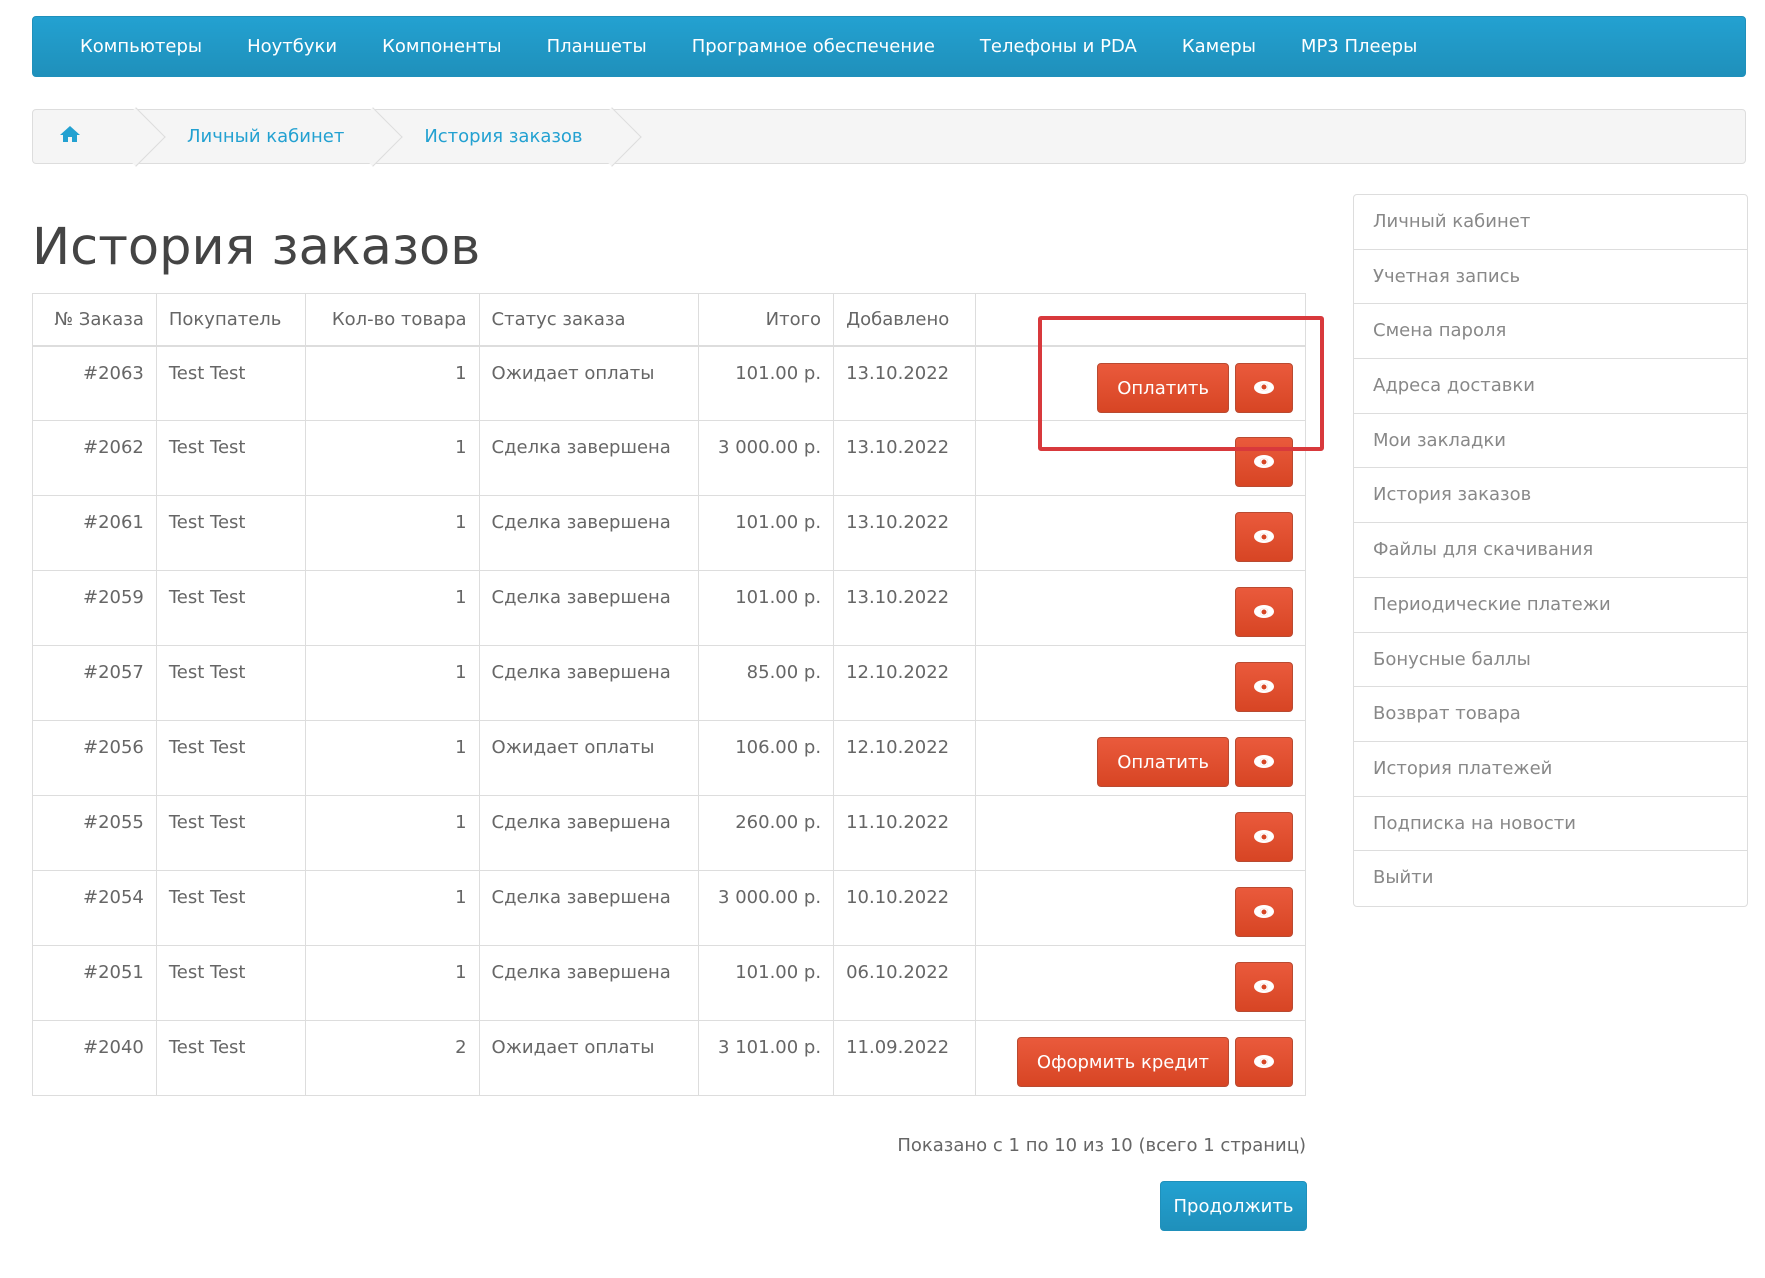  I want to click on cell-total: 101.00 р., so click(766, 608).